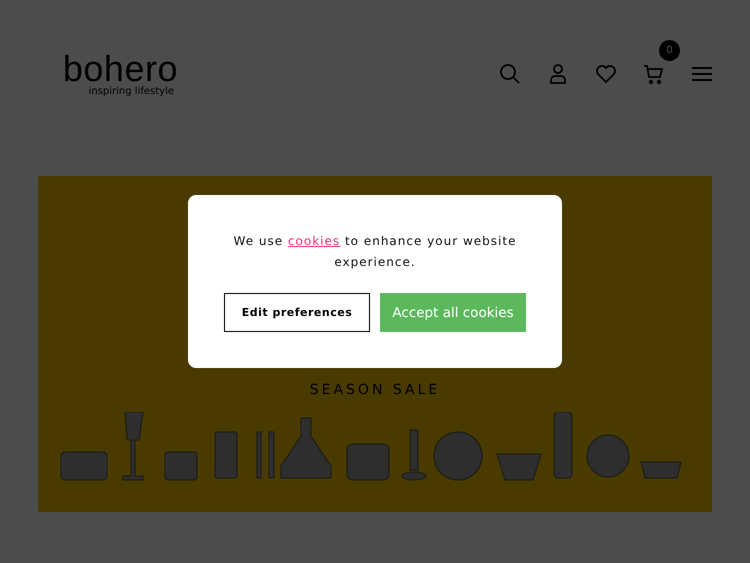 The width and height of the screenshot is (750, 563). I want to click on brand-tagline: inspiring lifestyle, so click(131, 91).